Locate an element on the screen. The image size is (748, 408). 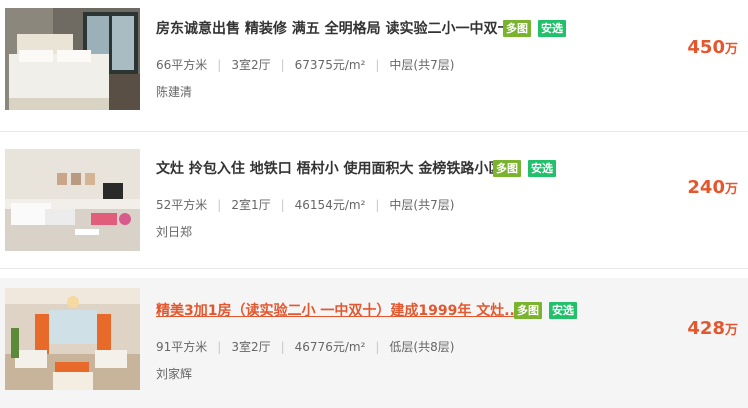
price-value: 450 is located at coordinates (706, 47).